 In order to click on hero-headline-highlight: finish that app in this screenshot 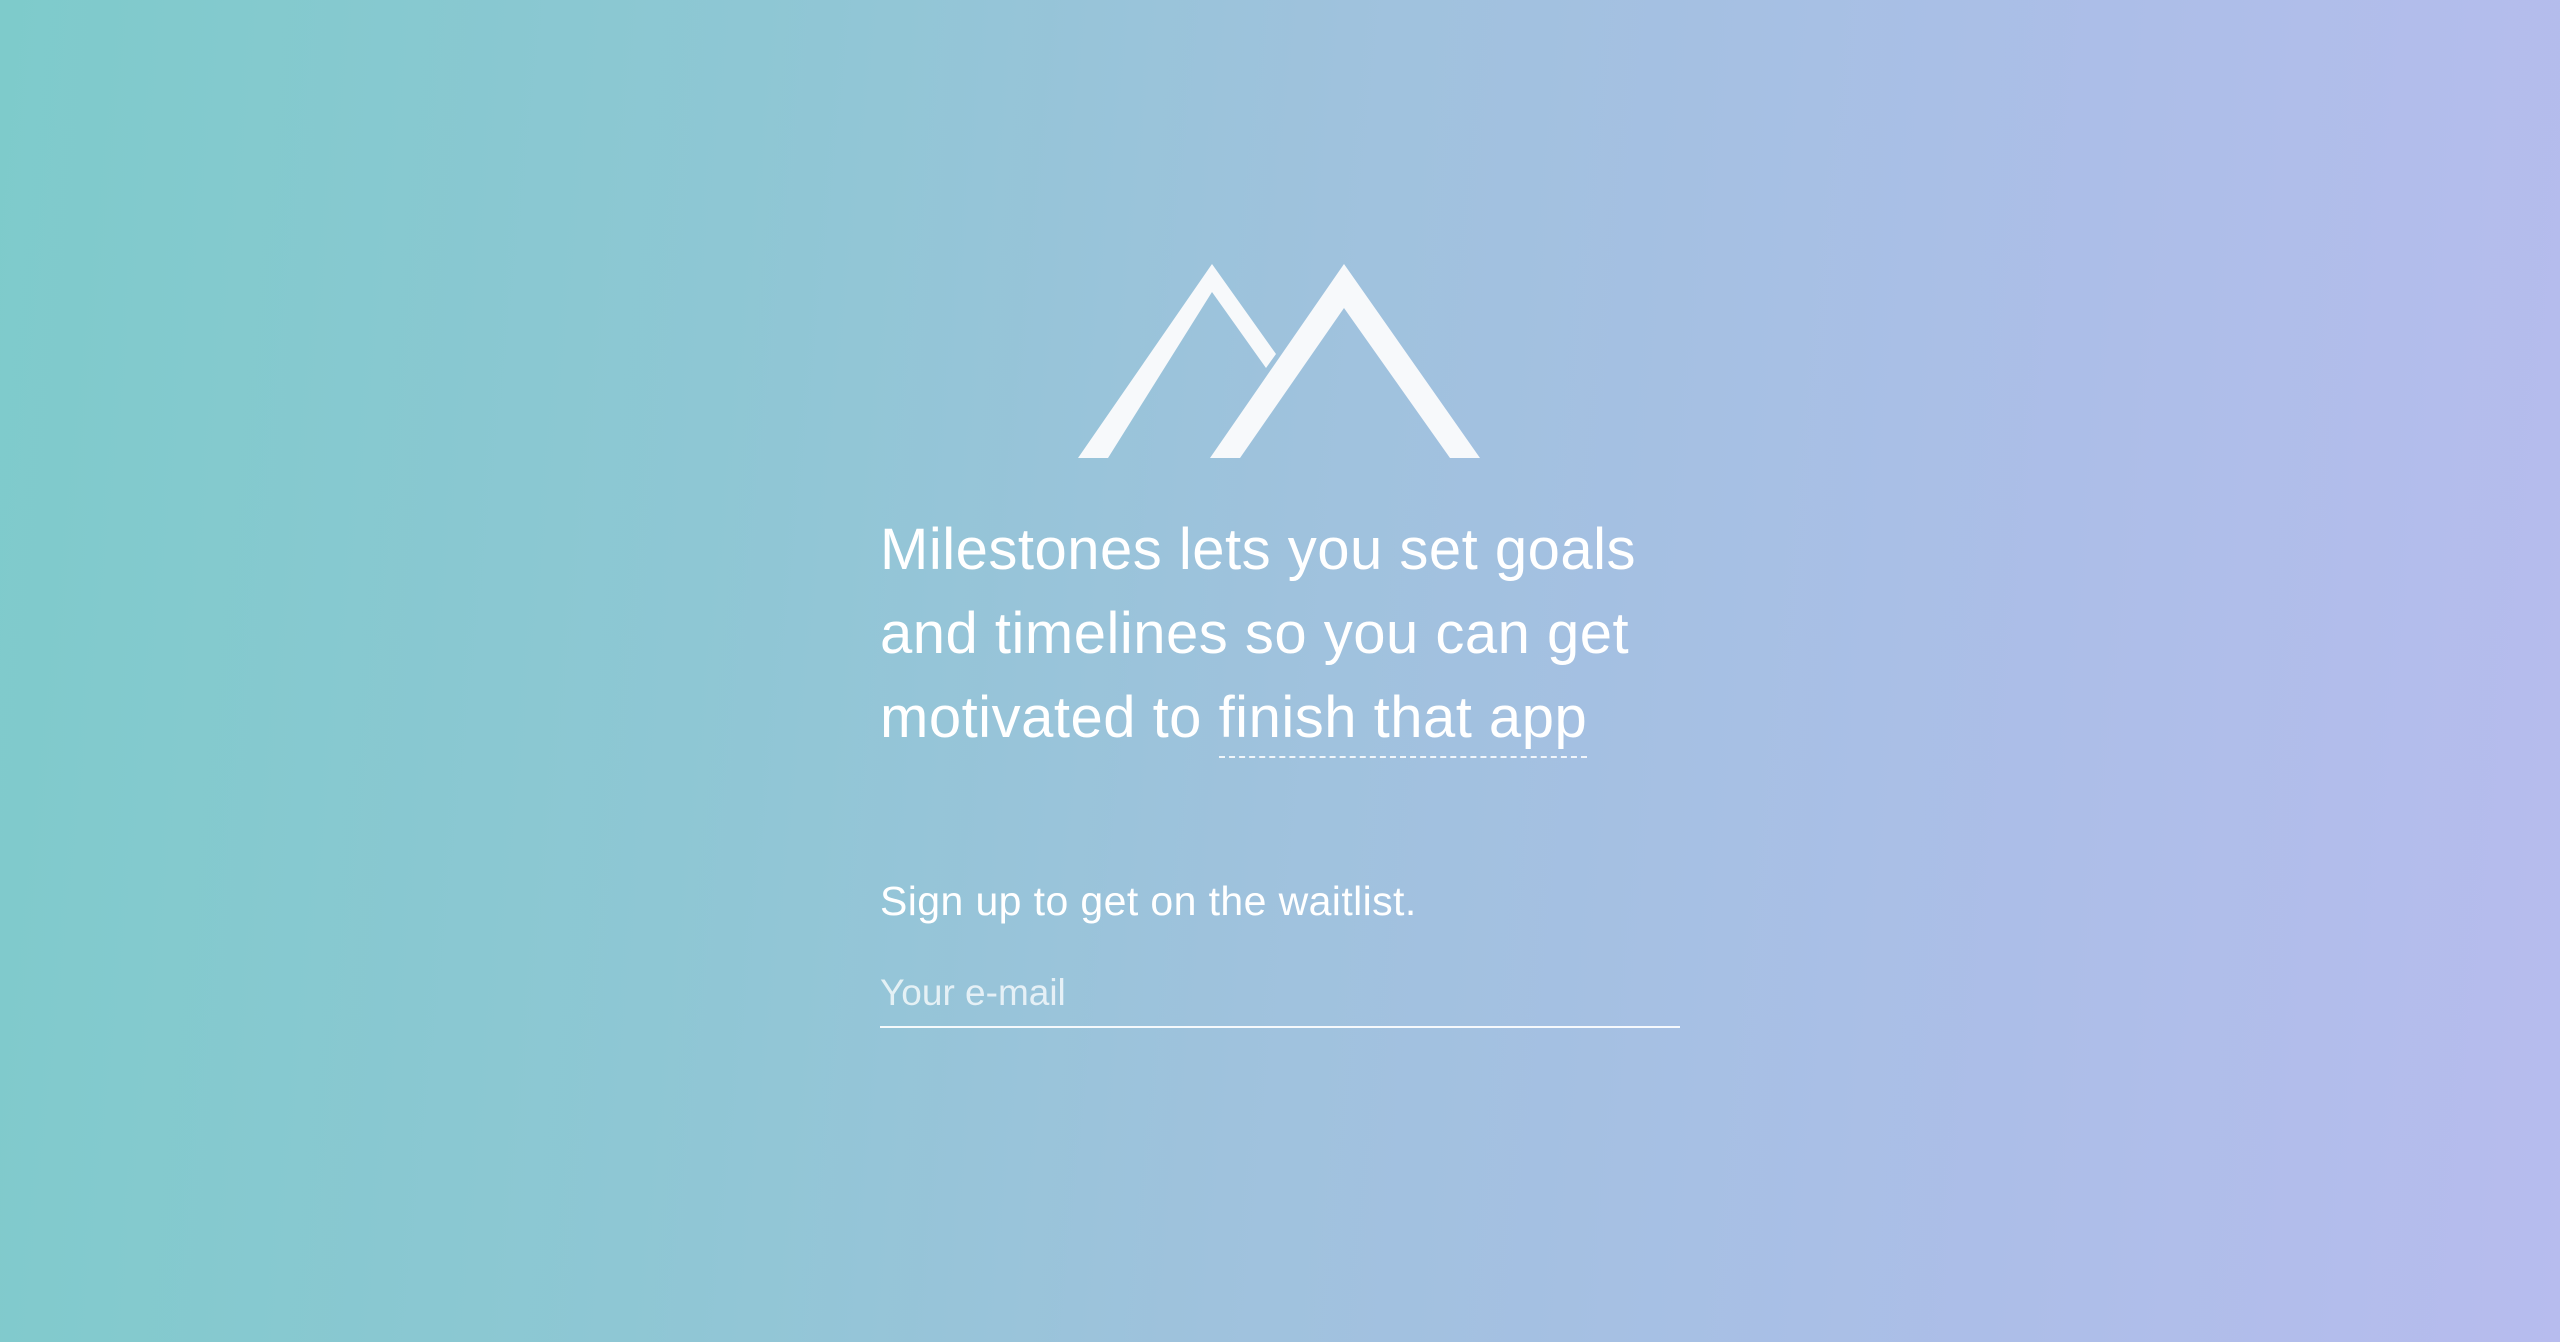, I will do `click(1403, 721)`.